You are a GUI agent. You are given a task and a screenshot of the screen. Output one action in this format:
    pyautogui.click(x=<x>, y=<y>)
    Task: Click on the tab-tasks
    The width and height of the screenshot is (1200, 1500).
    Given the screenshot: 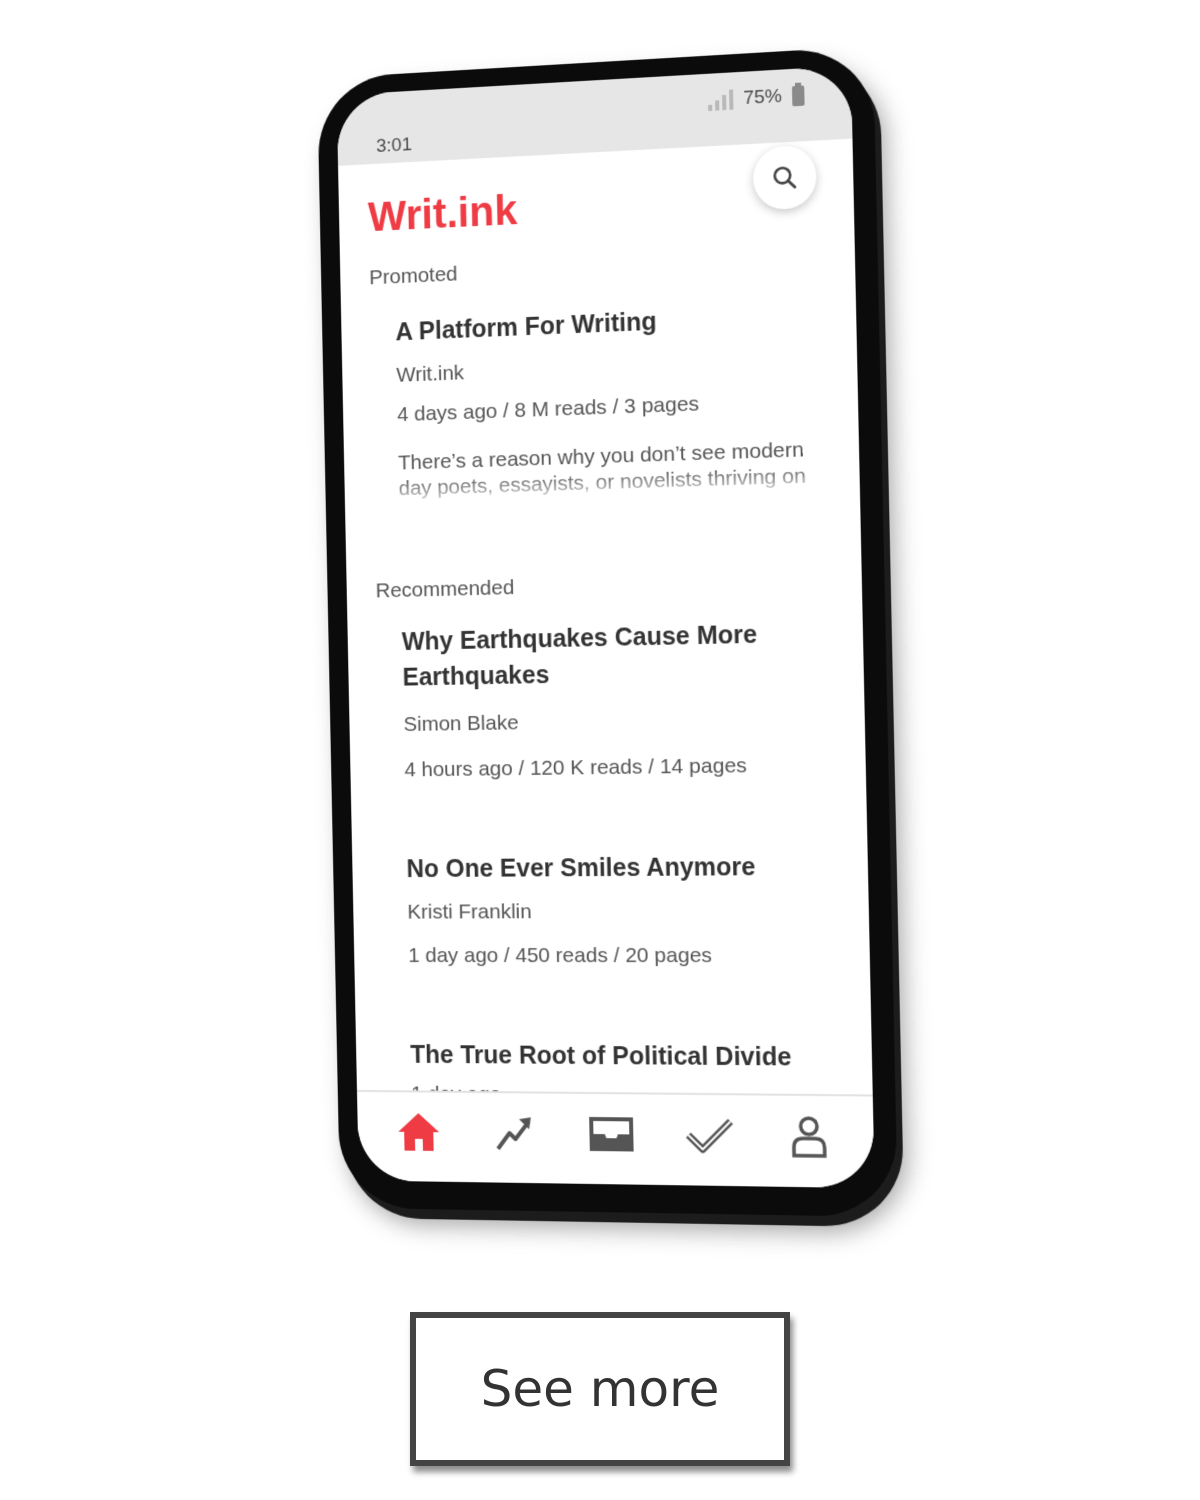 What is the action you would take?
    pyautogui.click(x=710, y=1135)
    